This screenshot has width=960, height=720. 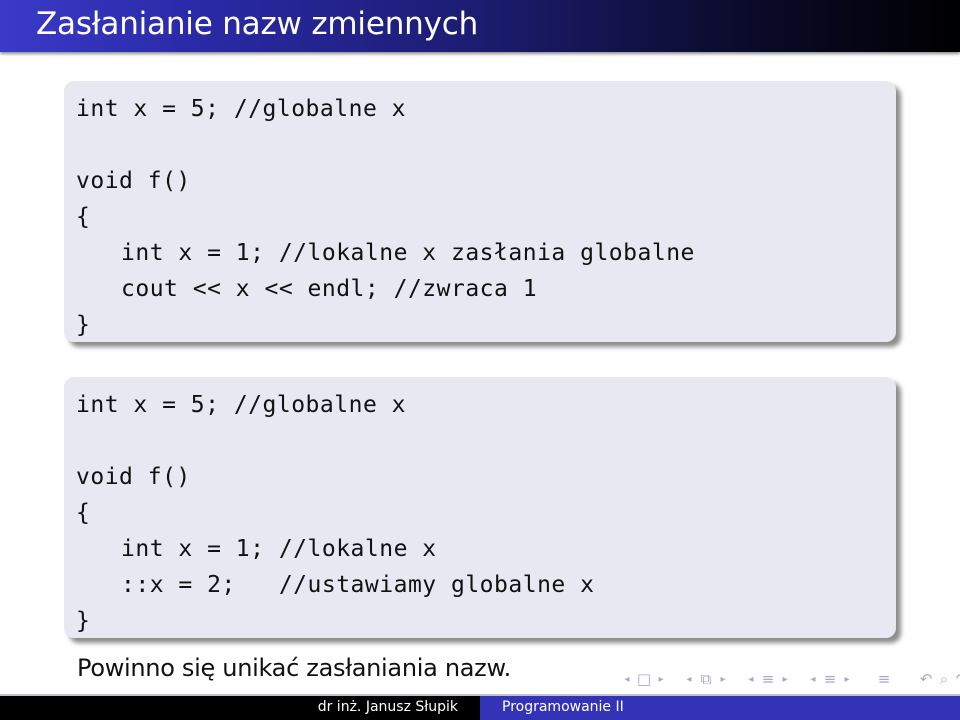 I want to click on slide-title: Zasłanianie nazw zmiennych, so click(x=257, y=24).